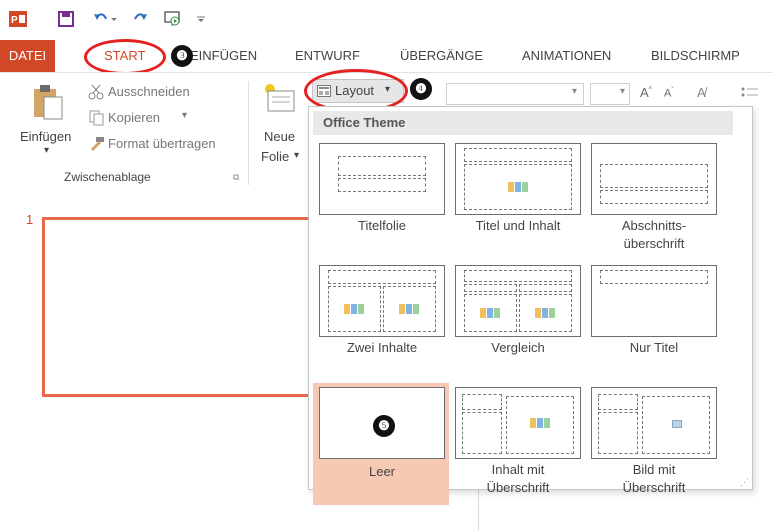  I want to click on copy-button: Kopieren, so click(134, 117).